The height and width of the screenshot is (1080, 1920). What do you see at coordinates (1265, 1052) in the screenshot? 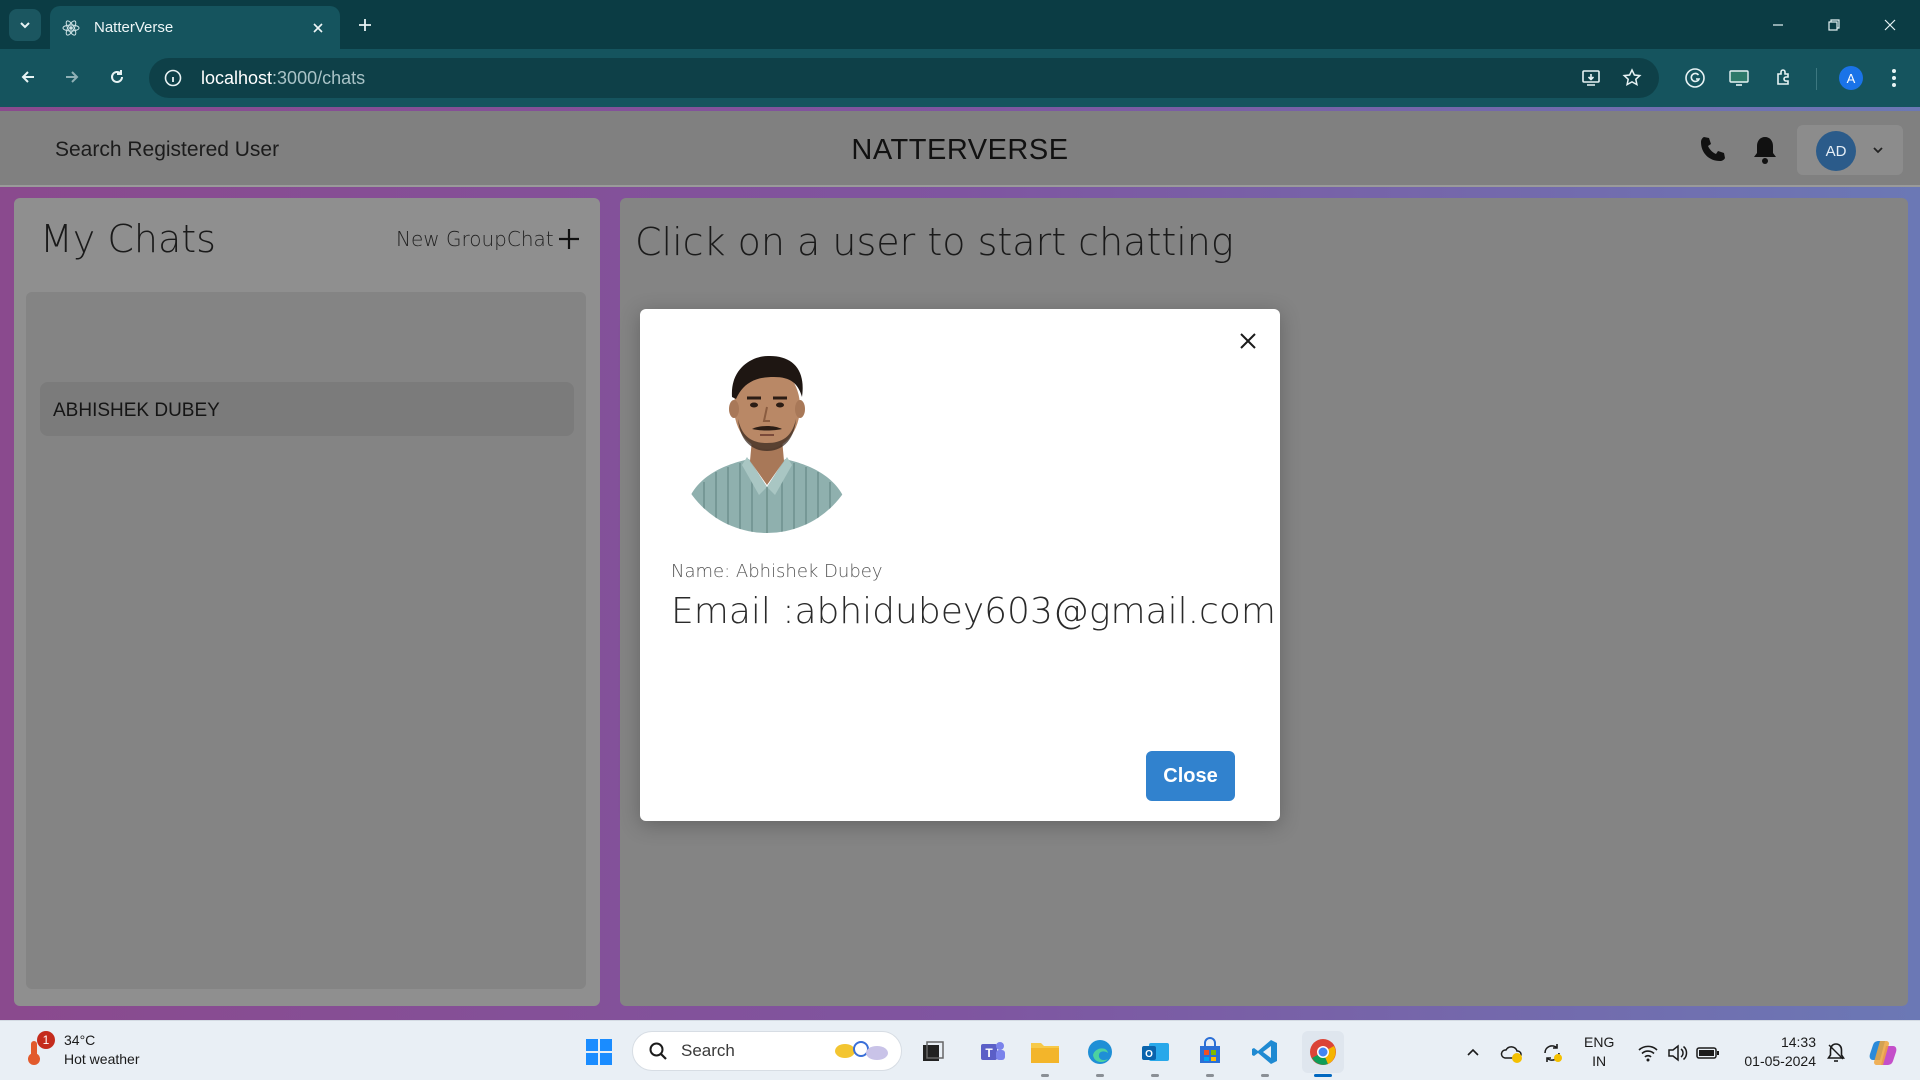
I see `vscode-icon` at bounding box center [1265, 1052].